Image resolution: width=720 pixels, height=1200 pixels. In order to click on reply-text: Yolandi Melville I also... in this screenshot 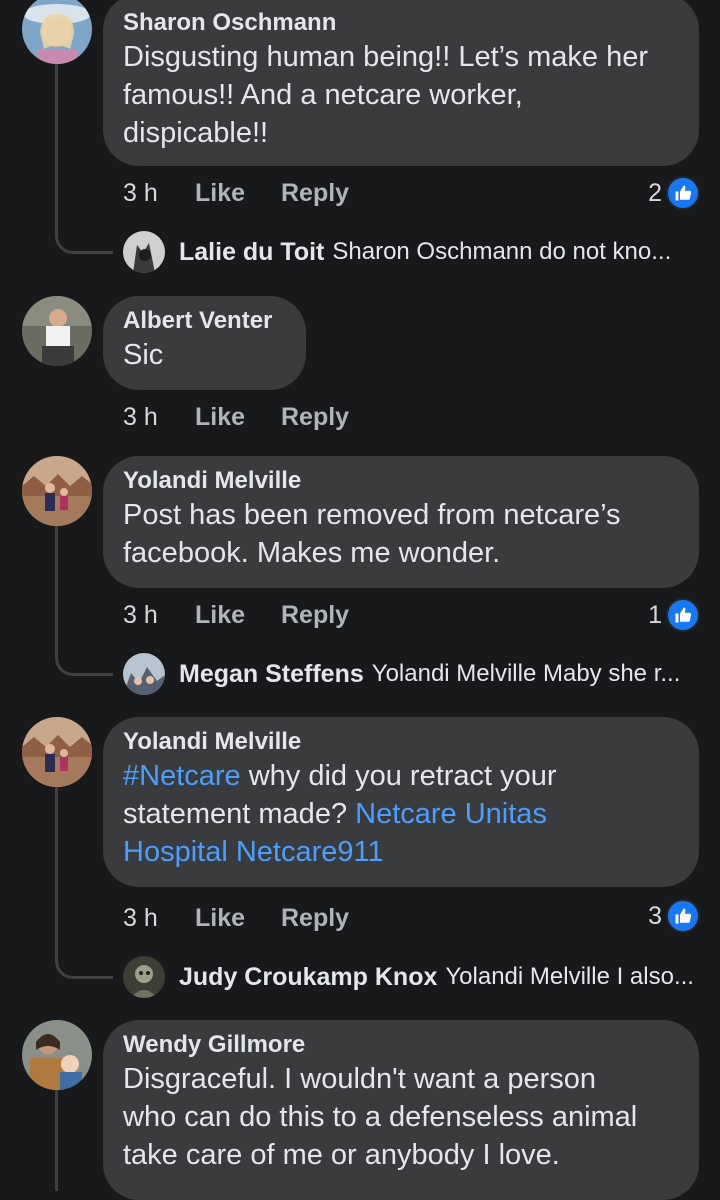, I will do `click(569, 976)`.